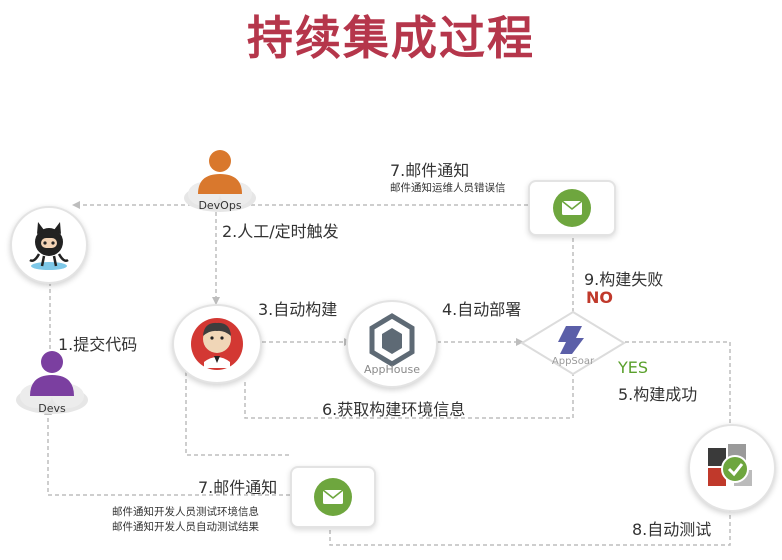  What do you see at coordinates (185, 527) in the screenshot?
I see `step-7-mail-devs-subtext-2: 邮件通知开发人员自动测试结果` at bounding box center [185, 527].